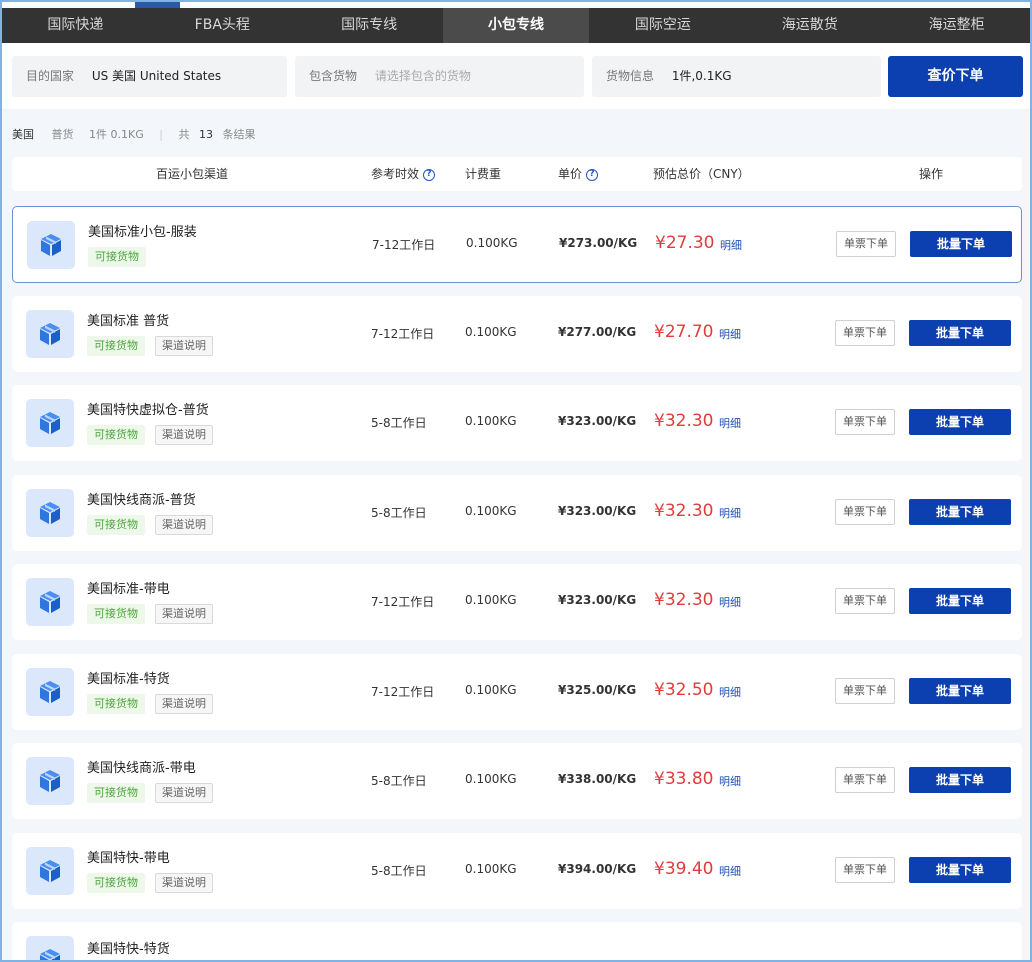 Image resolution: width=1032 pixels, height=962 pixels. What do you see at coordinates (597, 511) in the screenshot?
I see `unit-price-value: ¥323.00/KG` at bounding box center [597, 511].